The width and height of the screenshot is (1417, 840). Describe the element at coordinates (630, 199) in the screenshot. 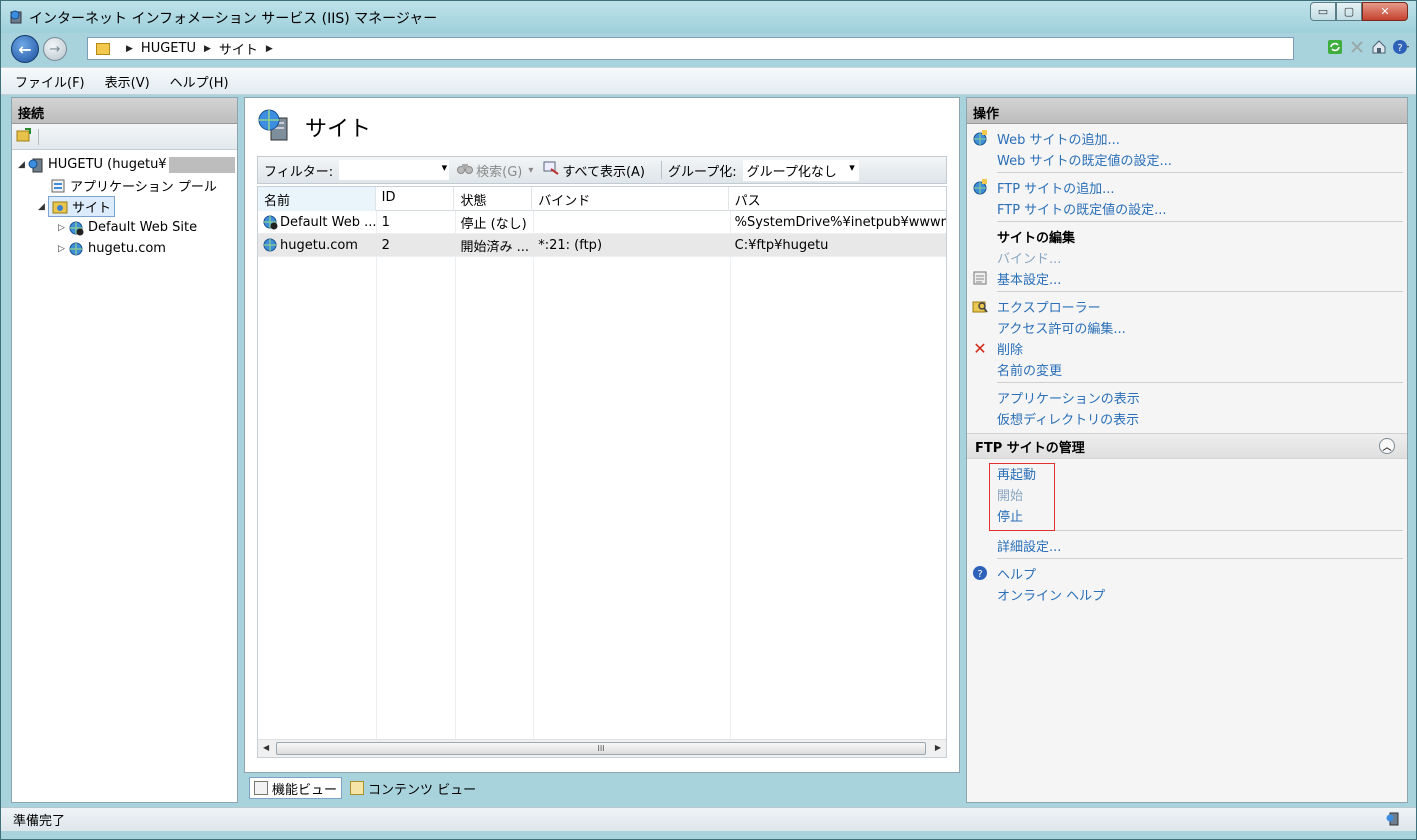

I see `column-header-binding: バインド` at that location.